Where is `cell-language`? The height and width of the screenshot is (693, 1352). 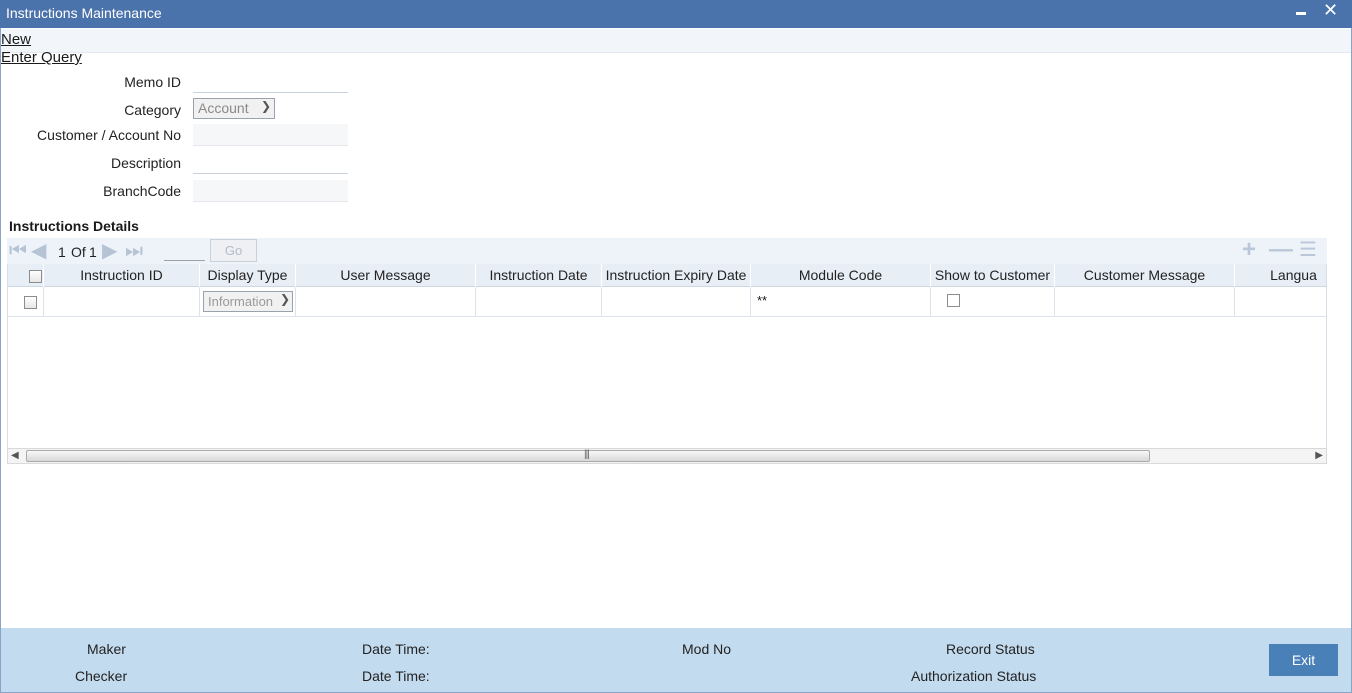
cell-language is located at coordinates (1280, 302).